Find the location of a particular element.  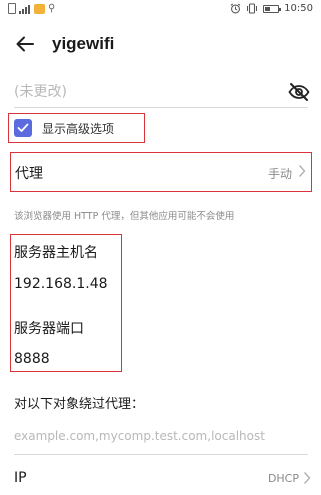

server-port-input: 8888 is located at coordinates (64, 359).